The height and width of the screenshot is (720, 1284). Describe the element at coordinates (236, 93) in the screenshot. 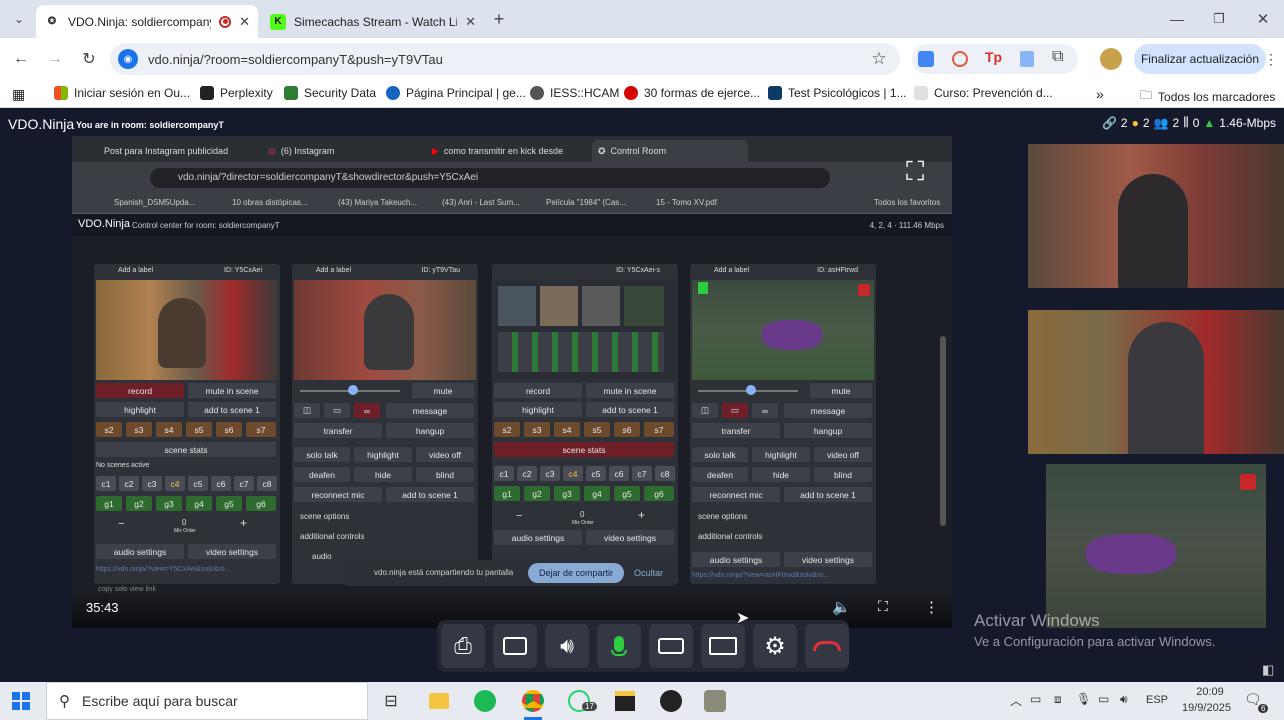

I see `bookmark-item: Perplexity` at that location.